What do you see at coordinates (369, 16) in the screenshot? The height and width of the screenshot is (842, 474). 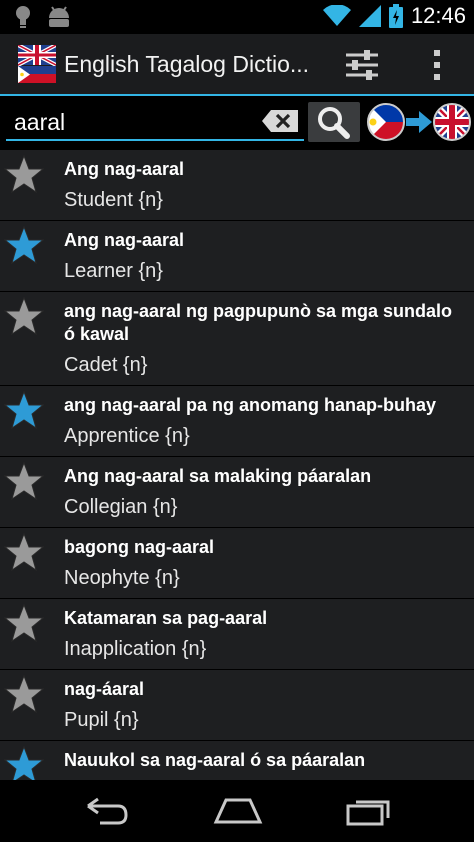 I see `signal-icon` at bounding box center [369, 16].